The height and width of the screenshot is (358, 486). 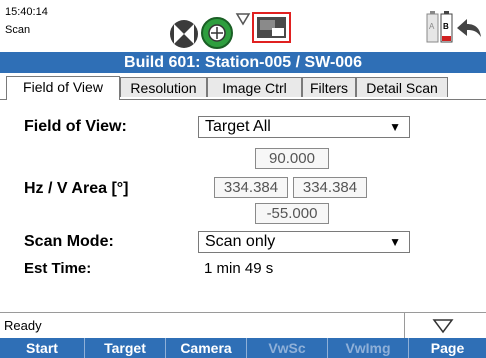 I want to click on vwimg-button: VwImg, so click(x=368, y=348).